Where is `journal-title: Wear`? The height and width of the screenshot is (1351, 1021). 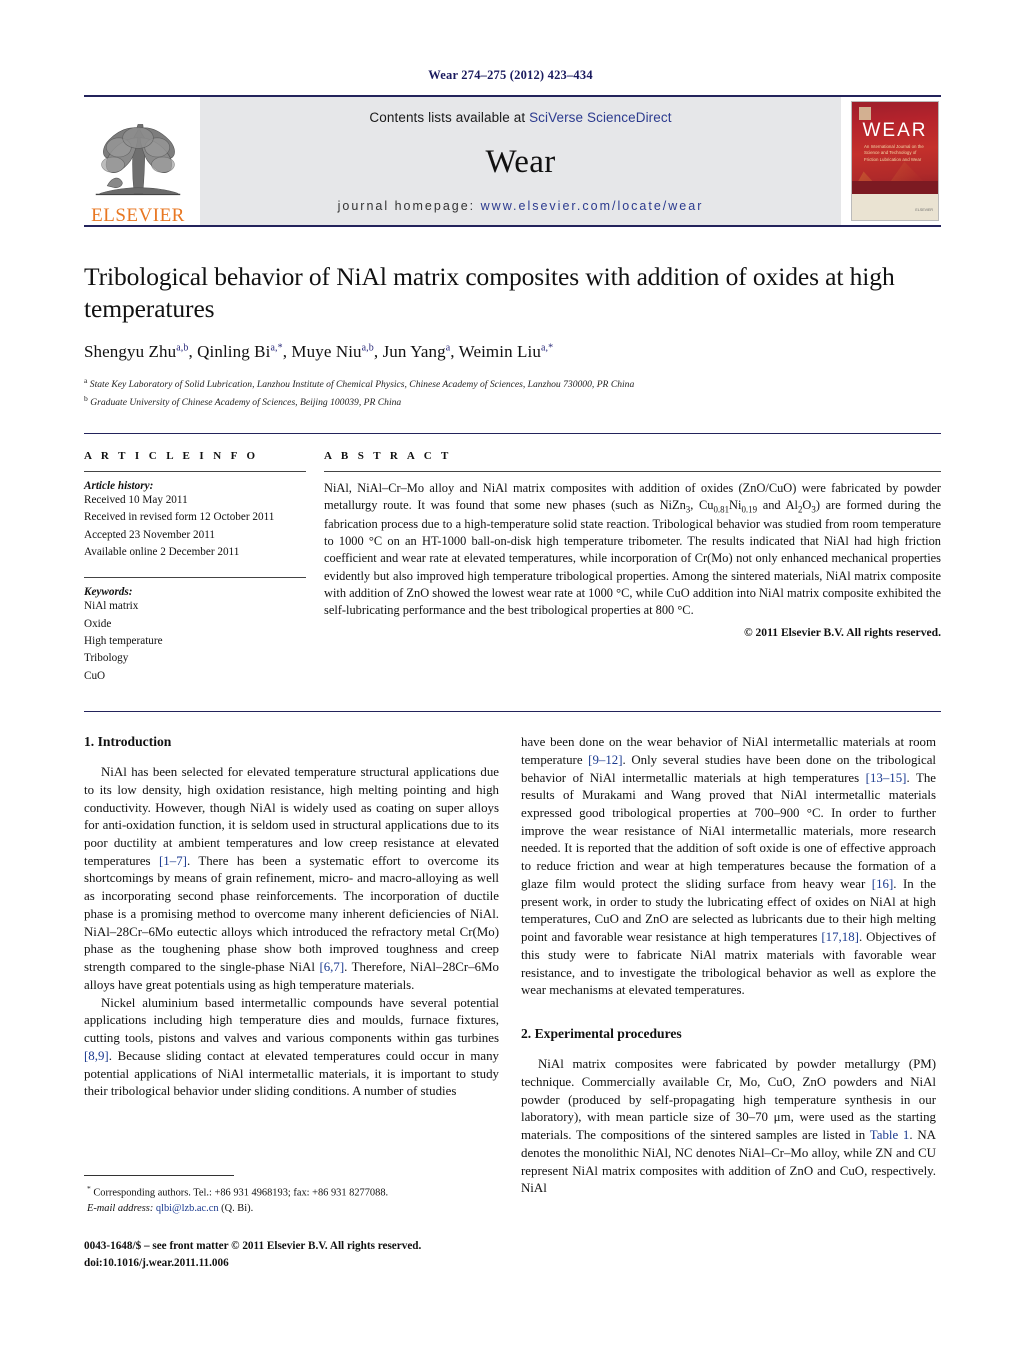
journal-title: Wear is located at coordinates (520, 161).